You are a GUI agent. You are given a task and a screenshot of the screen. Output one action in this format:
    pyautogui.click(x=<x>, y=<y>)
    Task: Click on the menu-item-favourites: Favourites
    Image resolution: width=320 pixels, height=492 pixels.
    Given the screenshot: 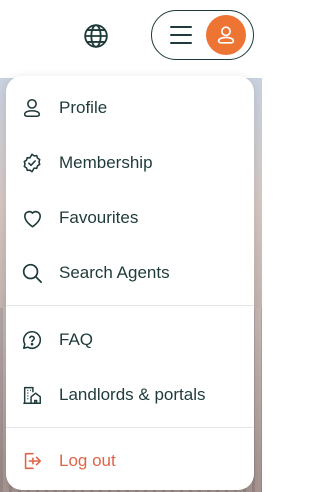 What is the action you would take?
    pyautogui.click(x=130, y=218)
    